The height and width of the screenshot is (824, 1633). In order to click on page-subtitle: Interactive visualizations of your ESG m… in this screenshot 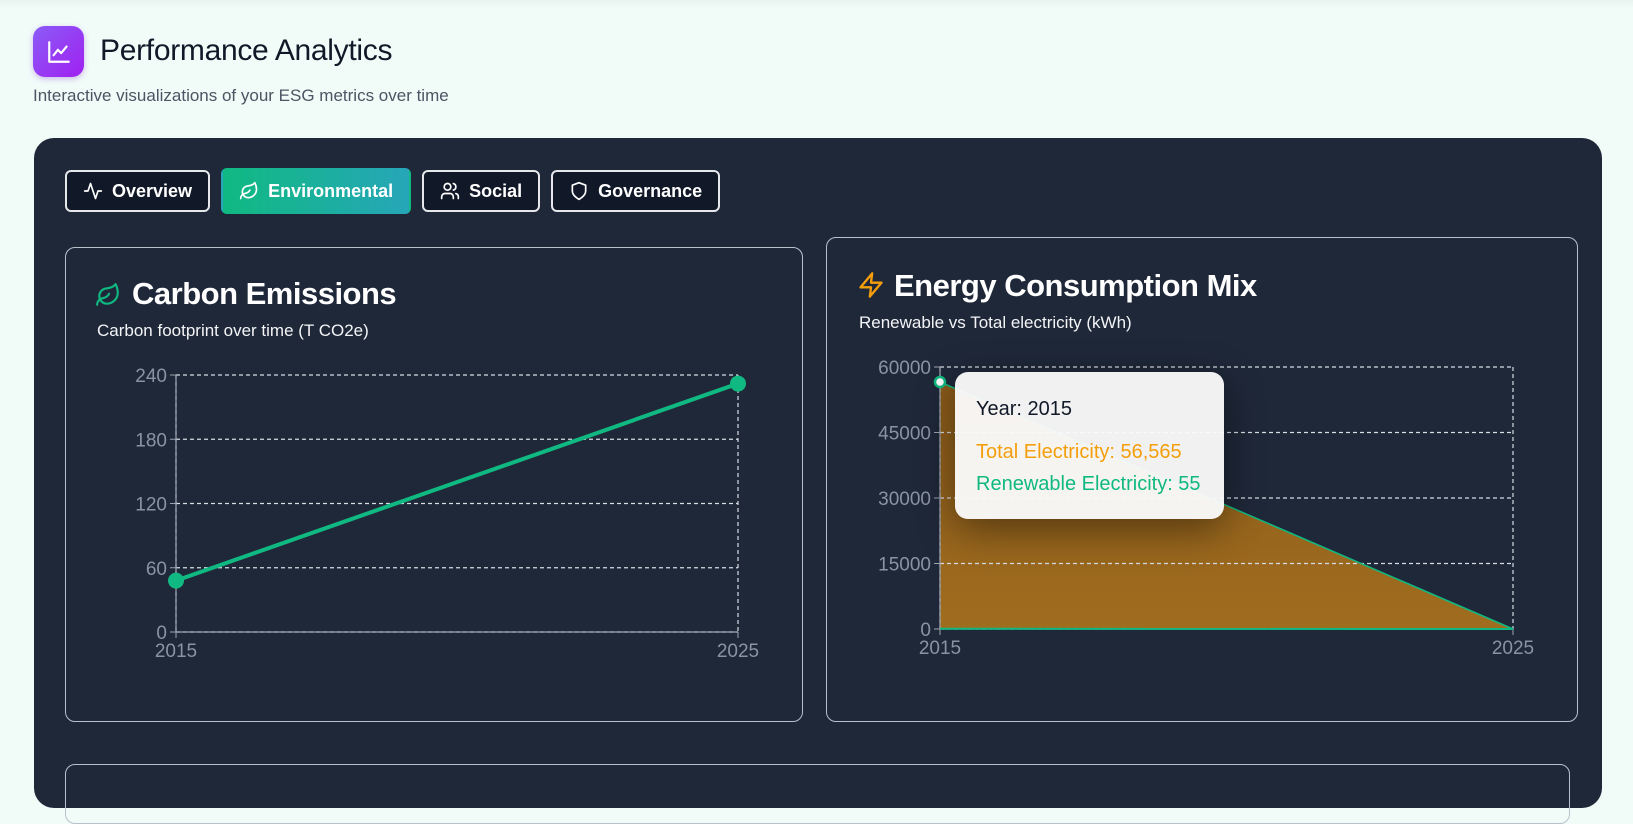, I will do `click(241, 96)`.